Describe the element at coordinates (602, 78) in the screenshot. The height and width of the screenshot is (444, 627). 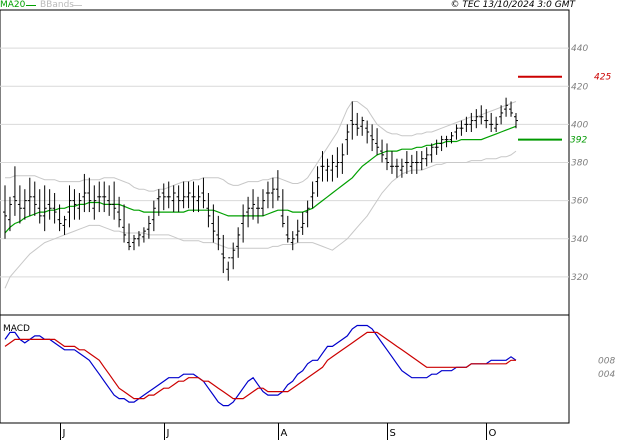
I see `level-label-425: 425` at that location.